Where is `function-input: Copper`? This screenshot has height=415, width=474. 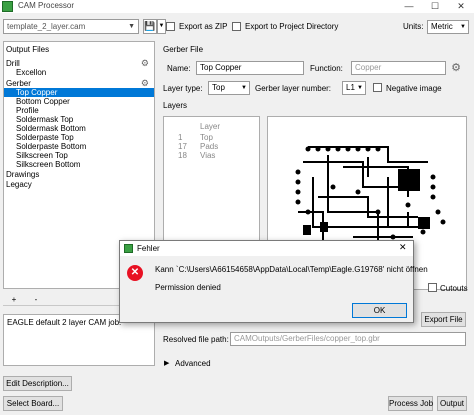
function-input: Copper is located at coordinates (398, 68).